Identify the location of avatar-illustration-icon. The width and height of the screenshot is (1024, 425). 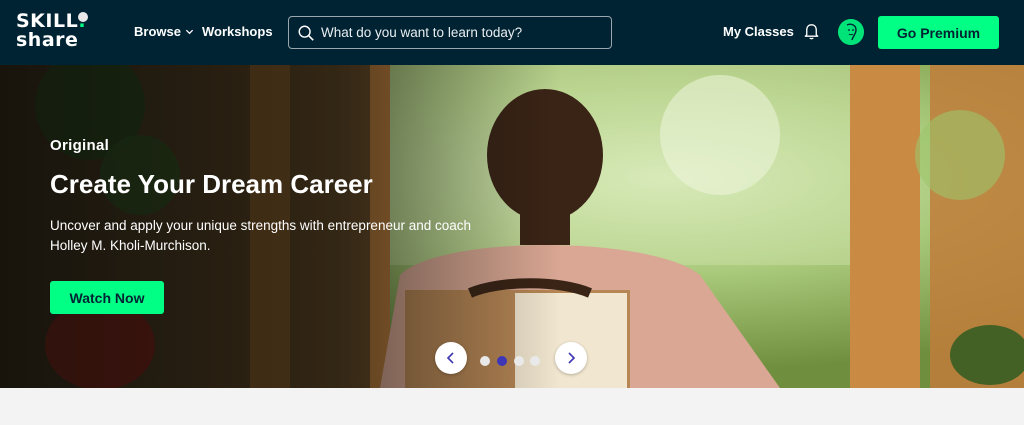
(851, 32).